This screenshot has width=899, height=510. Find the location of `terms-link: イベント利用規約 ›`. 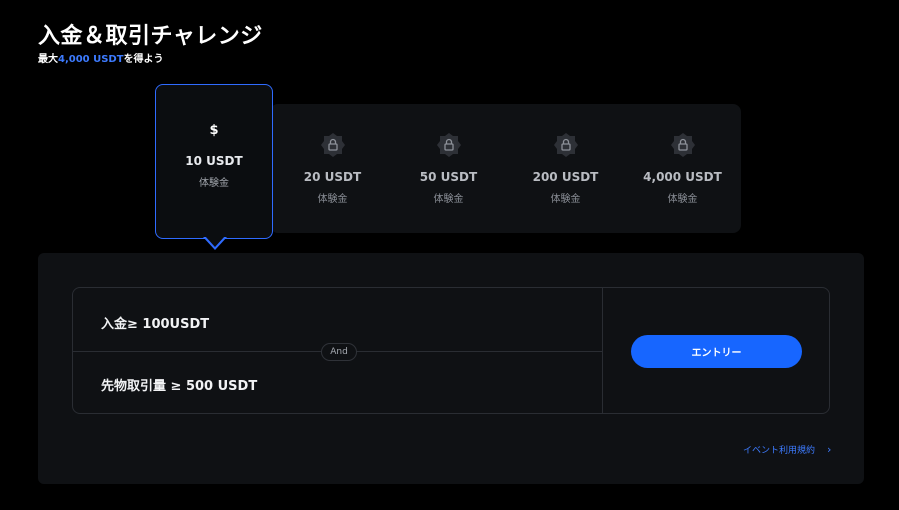

terms-link: イベント利用規約 › is located at coordinates (787, 449).